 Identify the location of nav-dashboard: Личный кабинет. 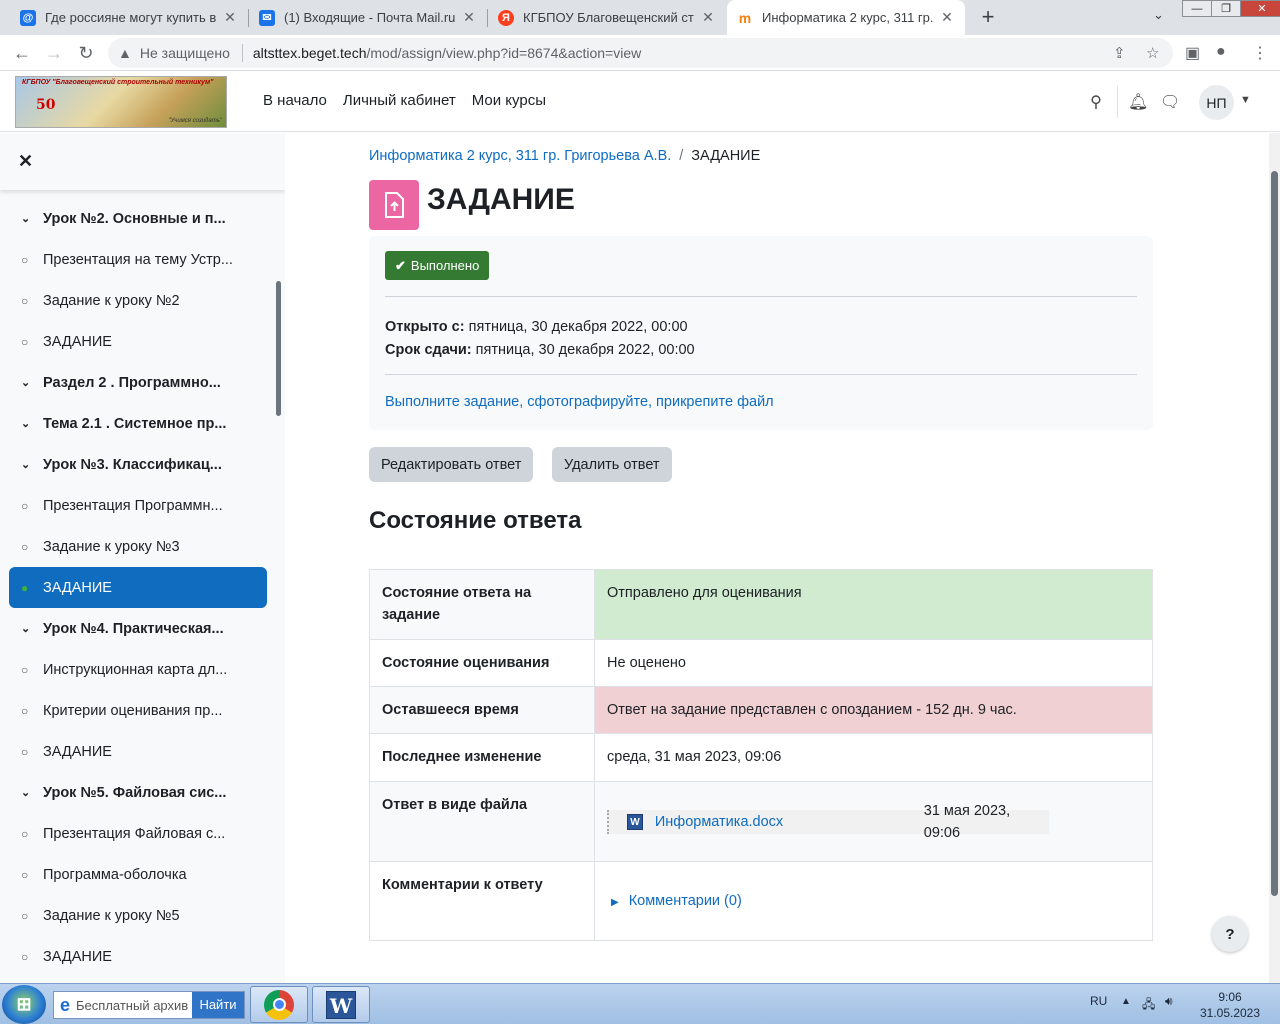
(399, 100).